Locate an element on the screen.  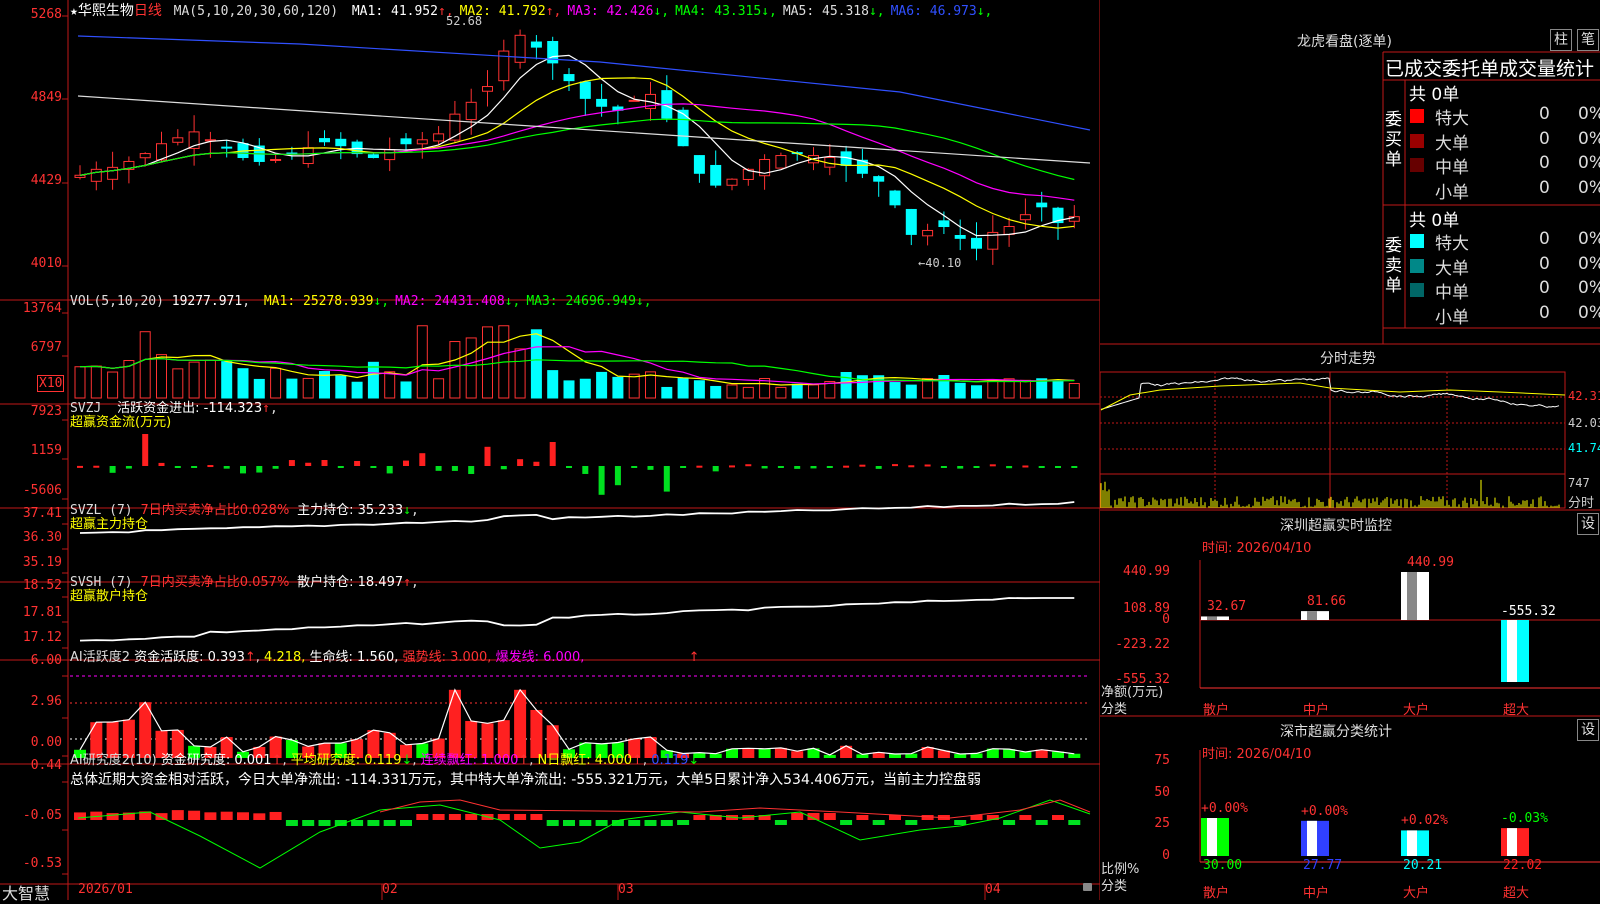
star-icon: ★ is located at coordinates (74, 11).